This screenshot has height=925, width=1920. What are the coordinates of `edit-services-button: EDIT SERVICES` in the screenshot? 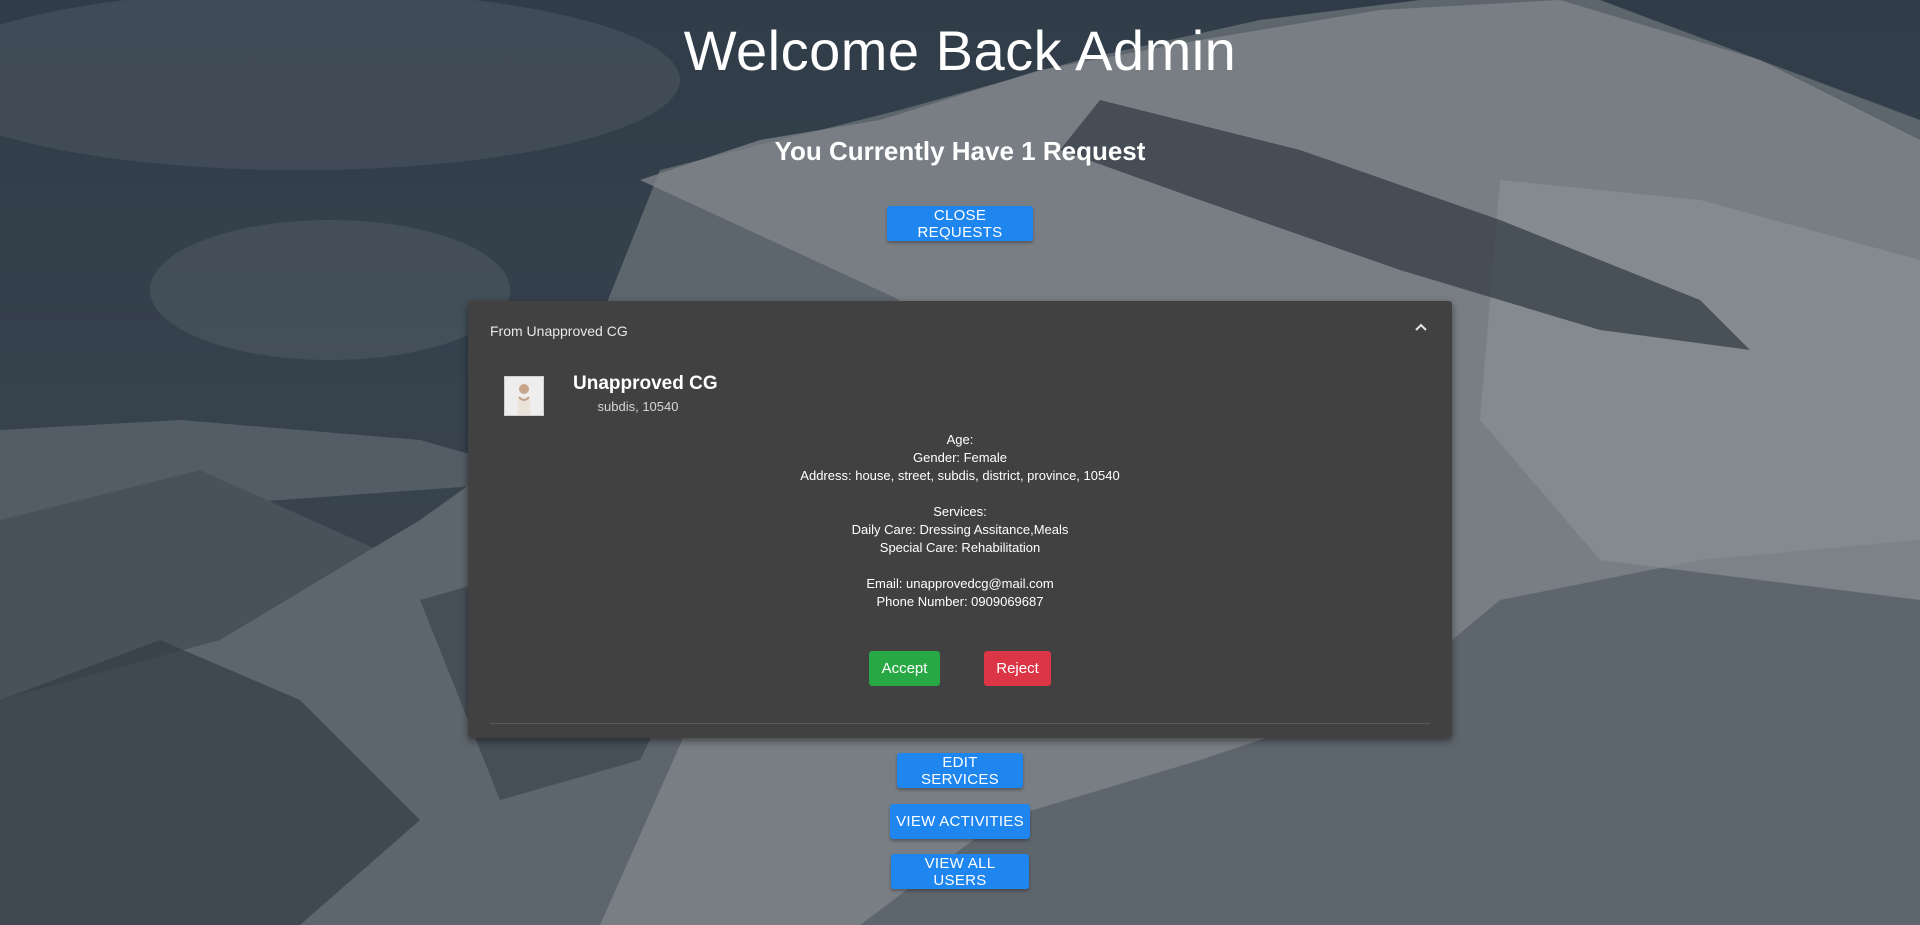 It's located at (960, 770).